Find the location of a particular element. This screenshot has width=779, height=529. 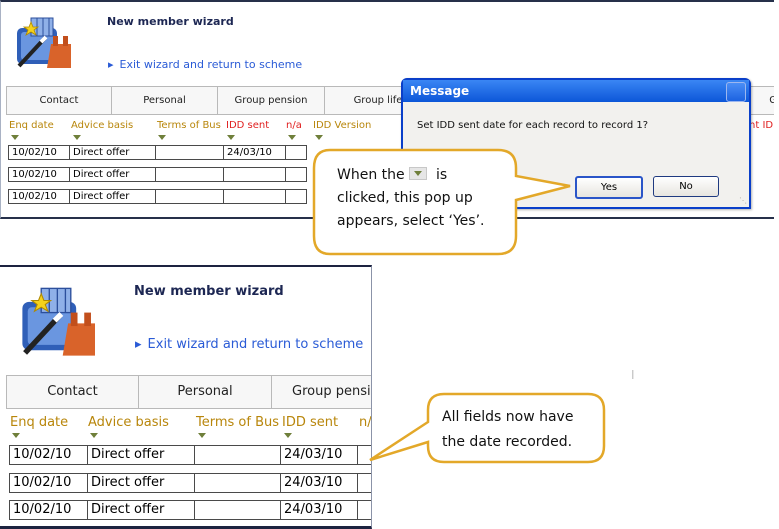

col-nt-id: nt ID is located at coordinates (761, 125).